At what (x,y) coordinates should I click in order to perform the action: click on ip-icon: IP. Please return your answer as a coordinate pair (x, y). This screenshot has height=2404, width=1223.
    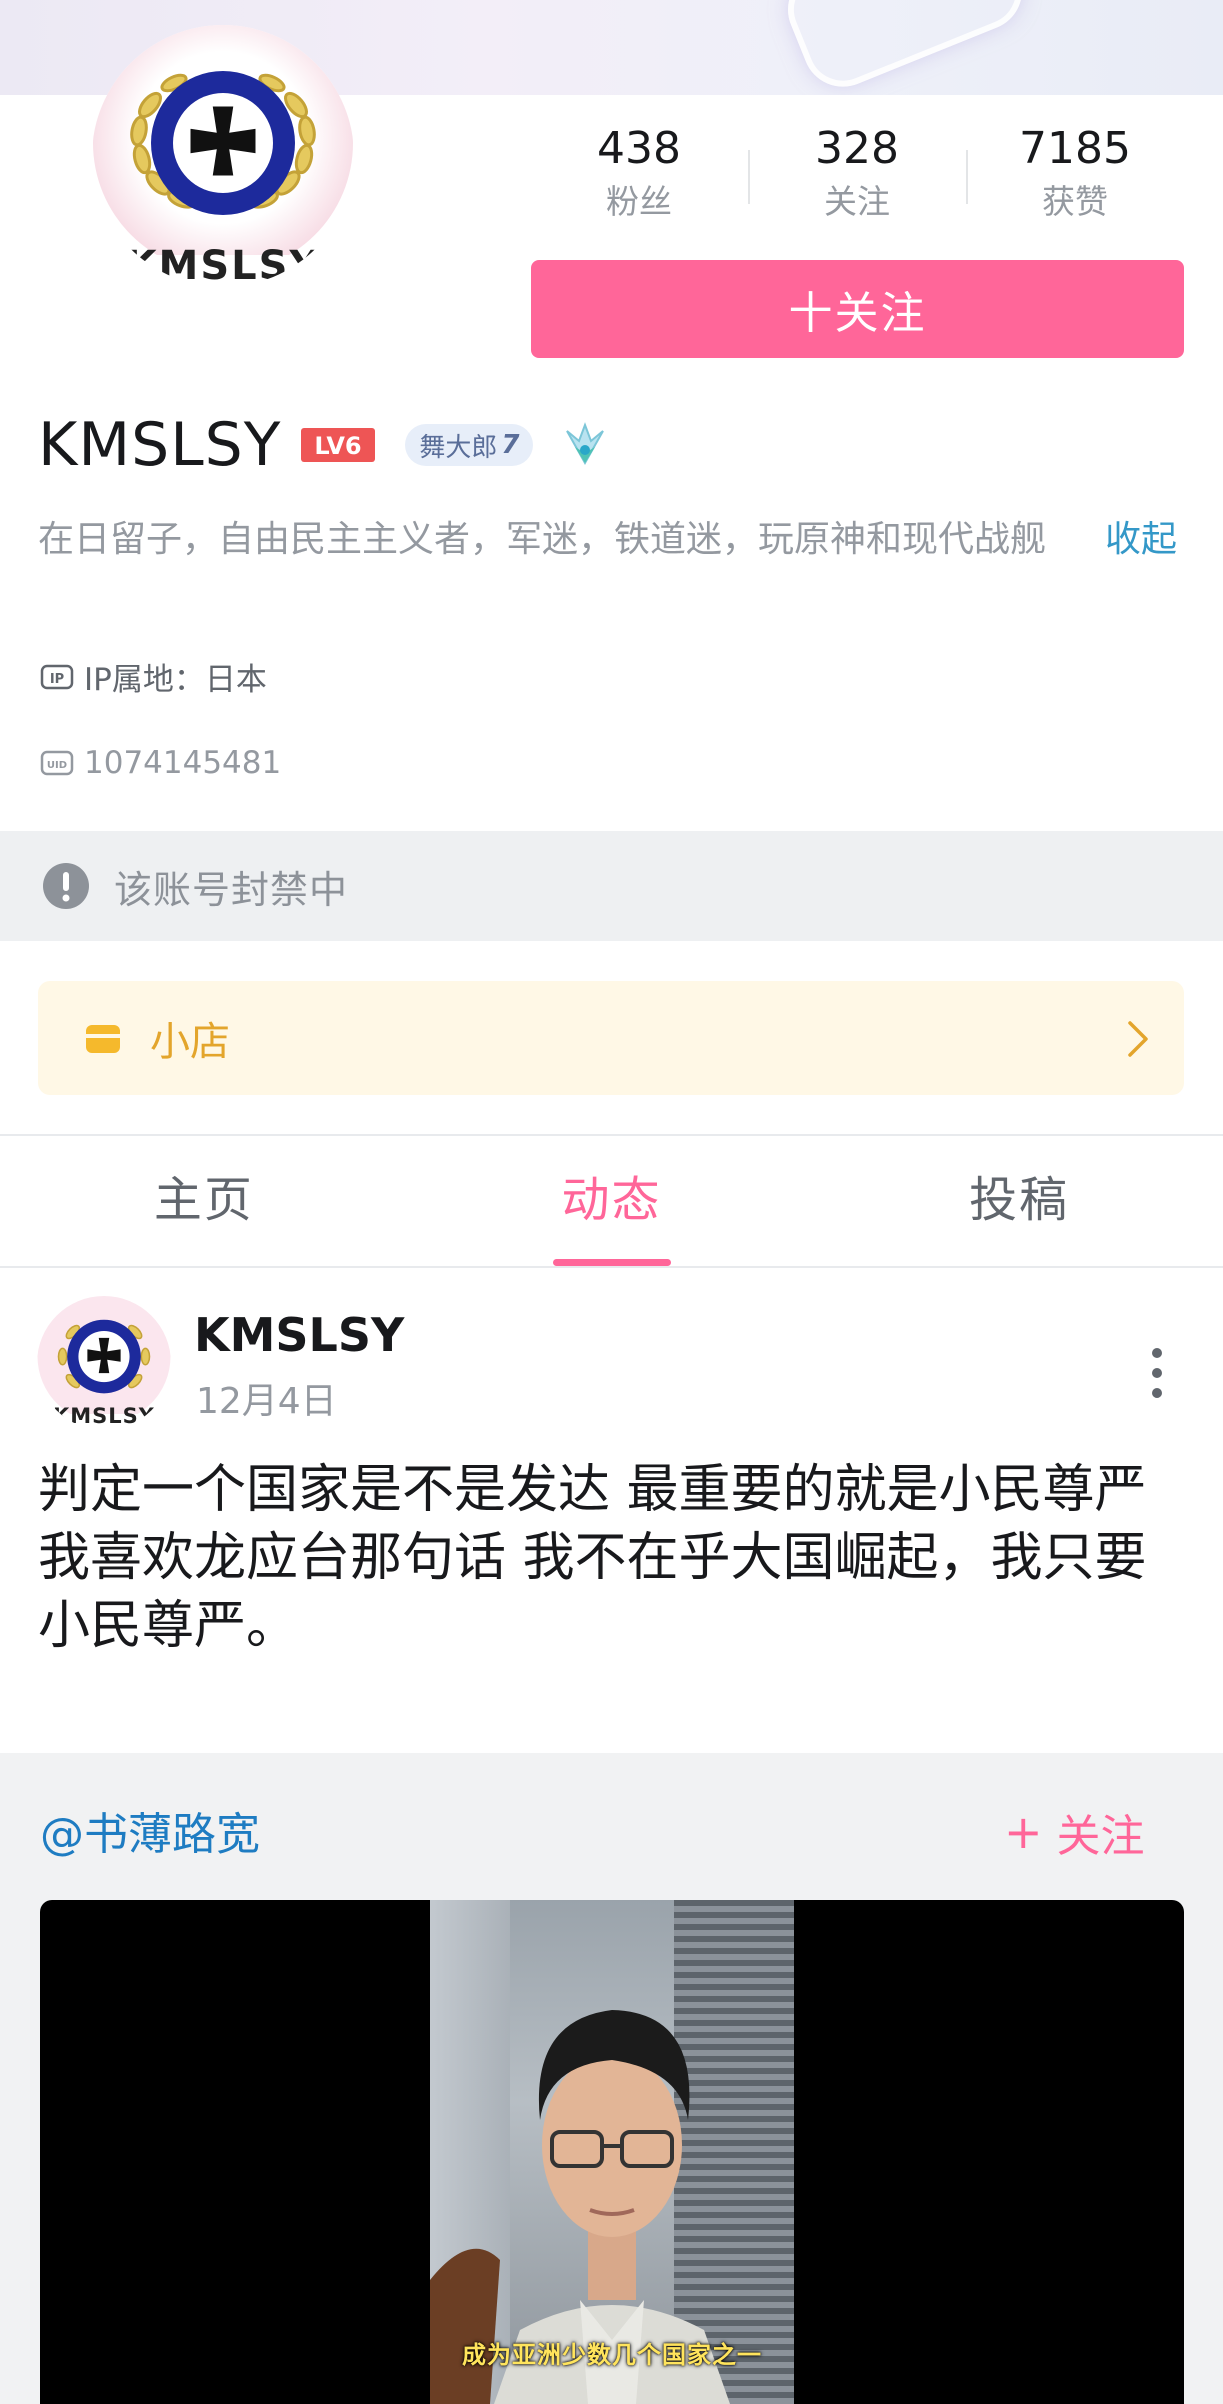
    Looking at the image, I should click on (57, 676).